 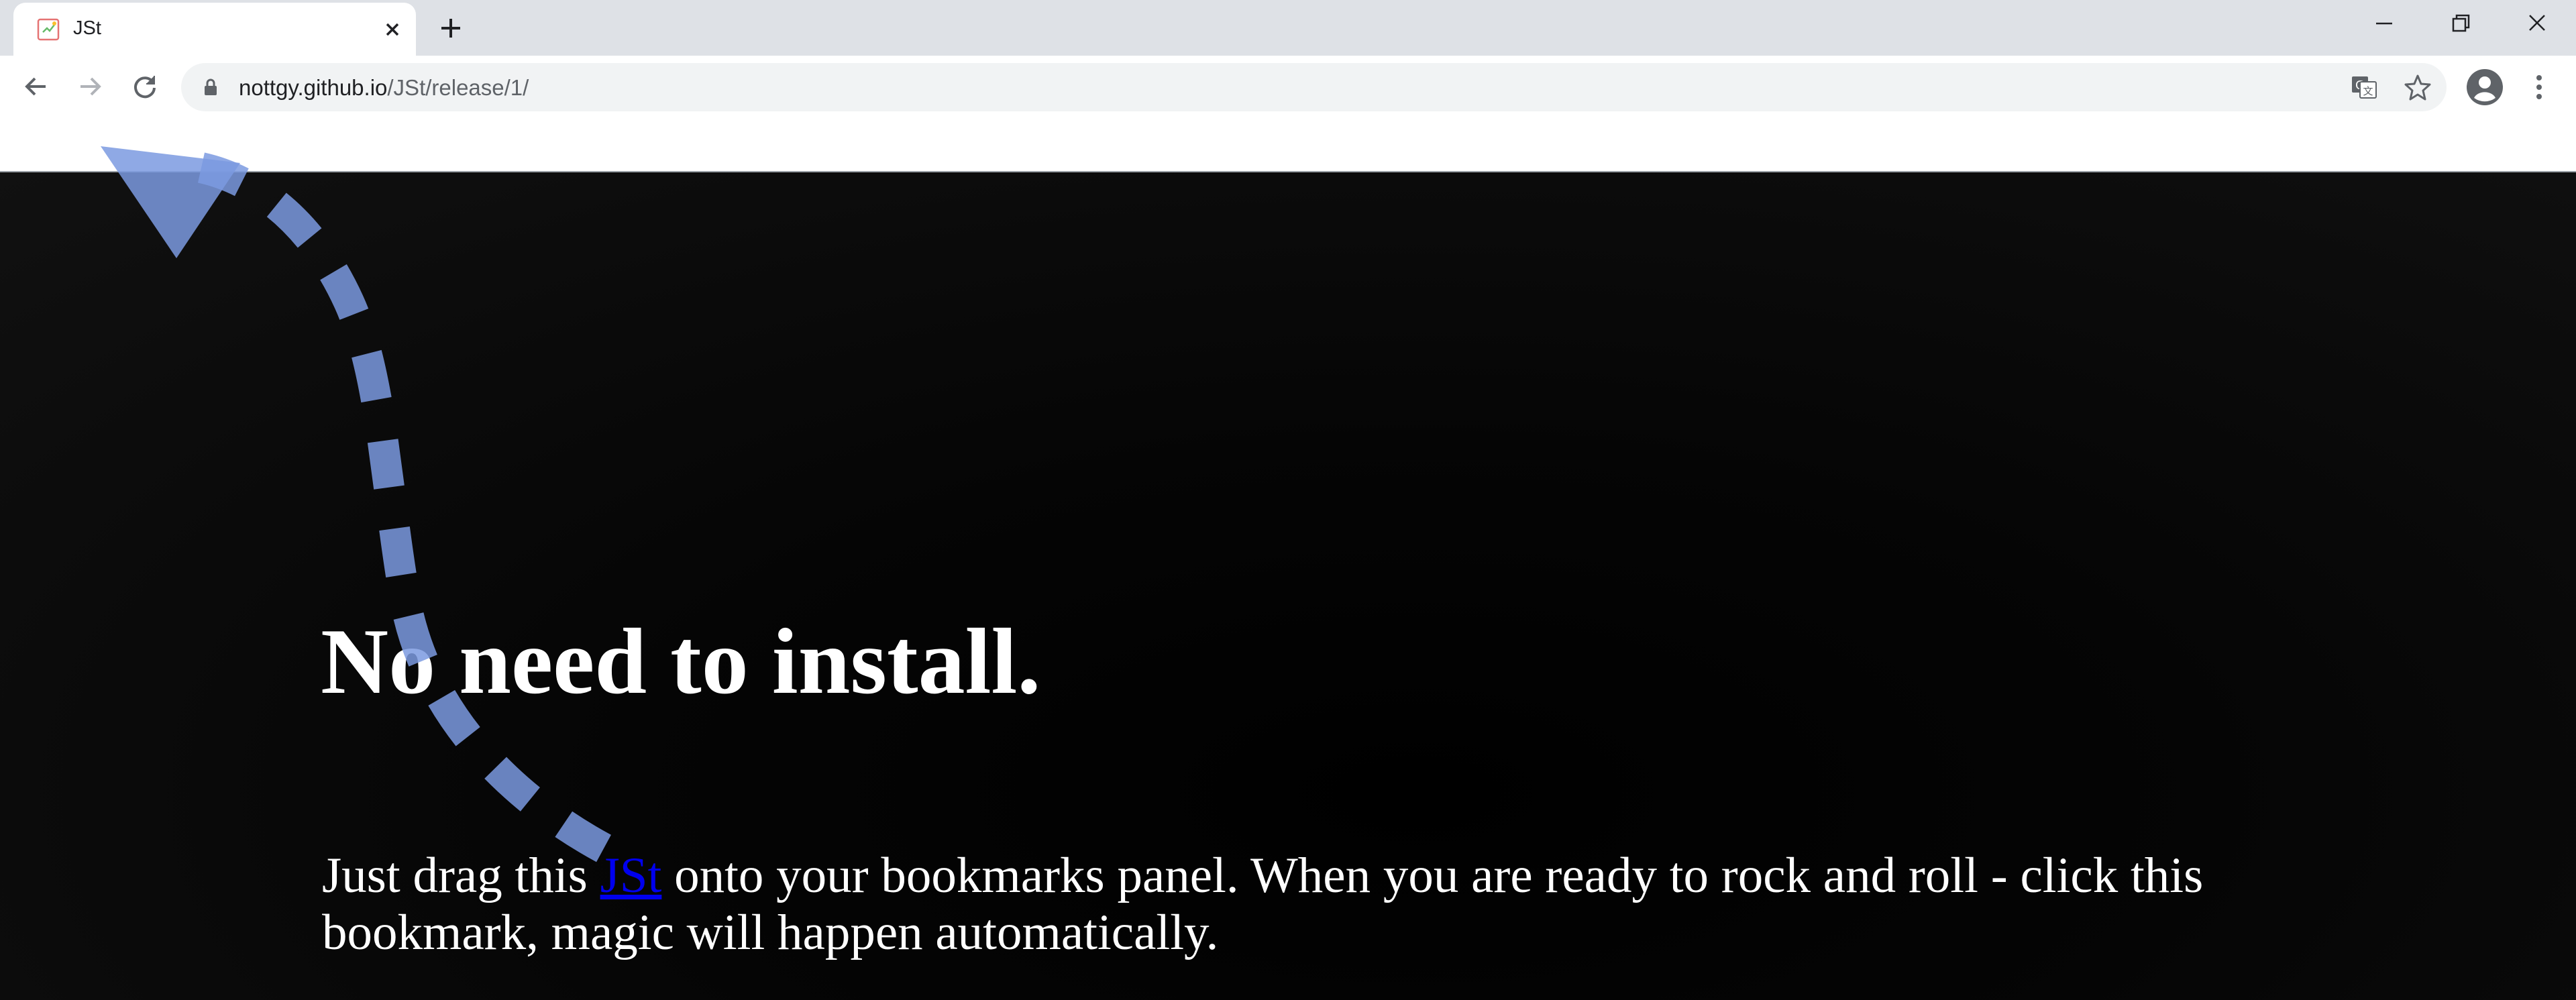 What do you see at coordinates (1288, 114) in the screenshot?
I see `browser-toolbar: nottgy.github.io/JSt/release/1/ G 文` at bounding box center [1288, 114].